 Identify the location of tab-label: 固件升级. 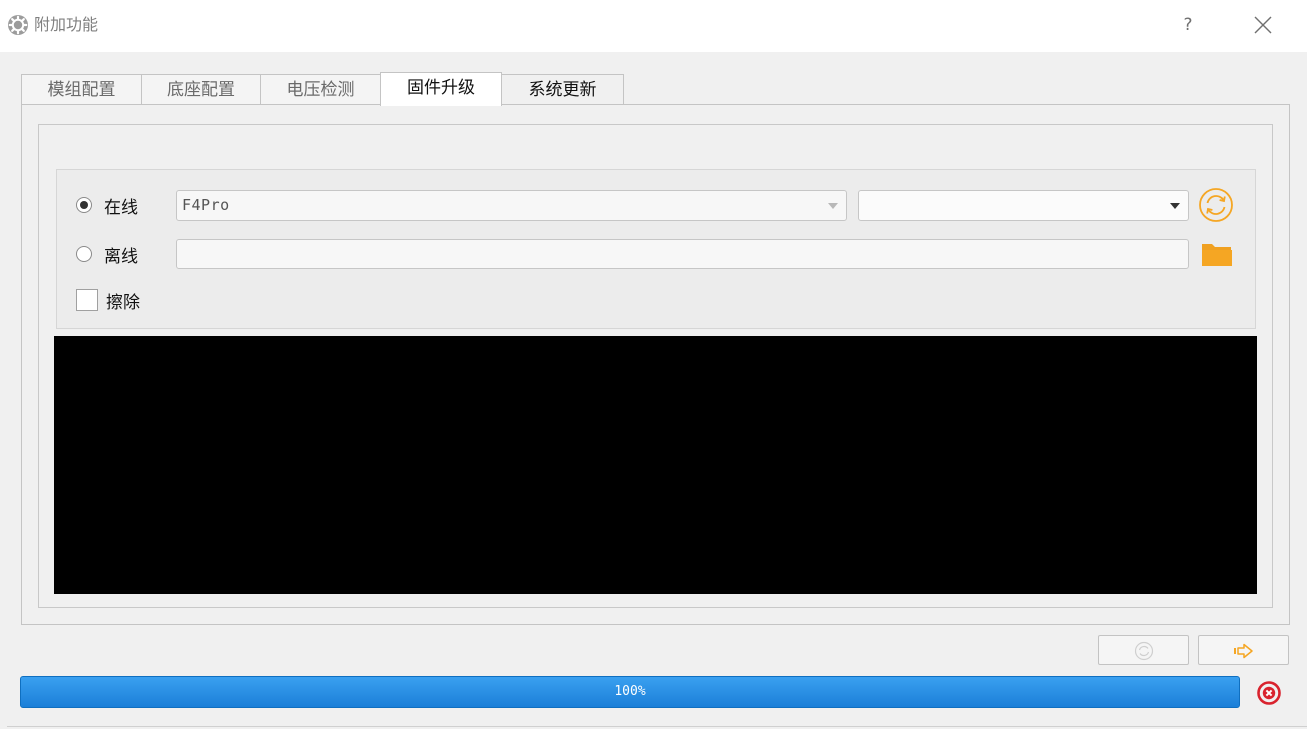
(441, 88).